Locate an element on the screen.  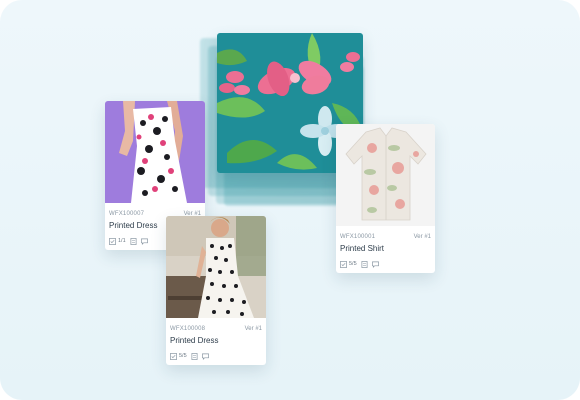
floral-shirt-photo is located at coordinates (385, 175).